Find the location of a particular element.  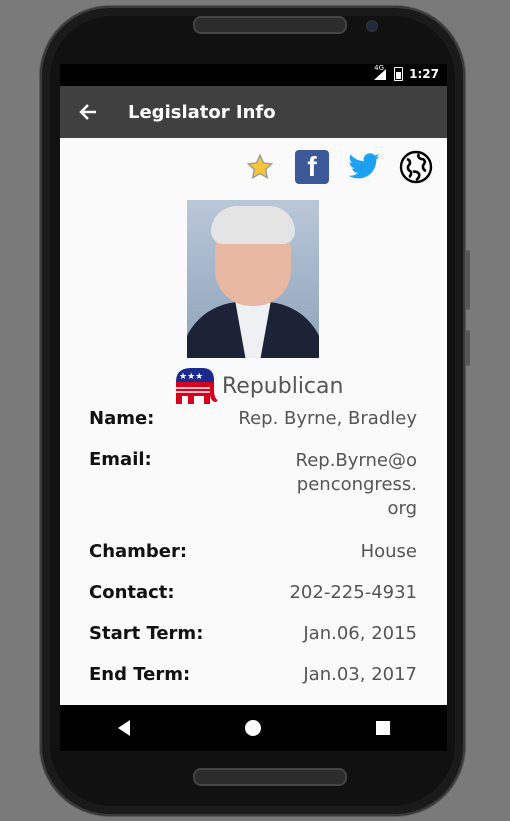

globe-icon is located at coordinates (416, 167).